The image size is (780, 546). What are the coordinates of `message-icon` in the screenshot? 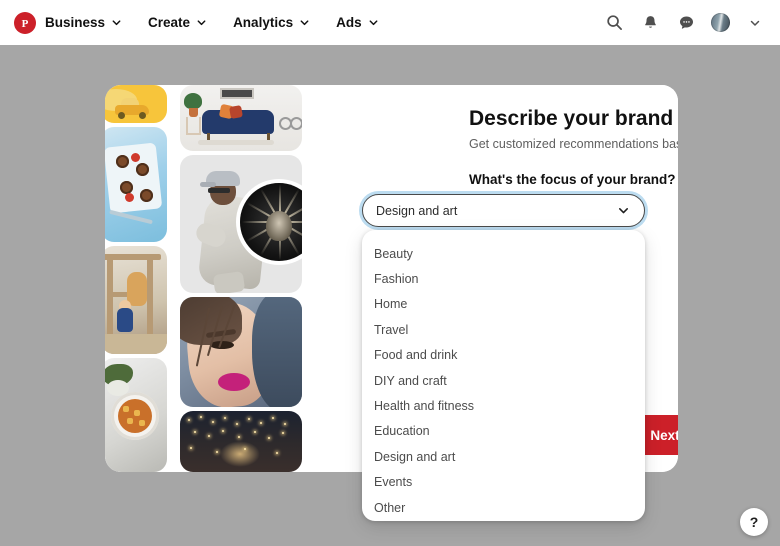 It's located at (686, 23).